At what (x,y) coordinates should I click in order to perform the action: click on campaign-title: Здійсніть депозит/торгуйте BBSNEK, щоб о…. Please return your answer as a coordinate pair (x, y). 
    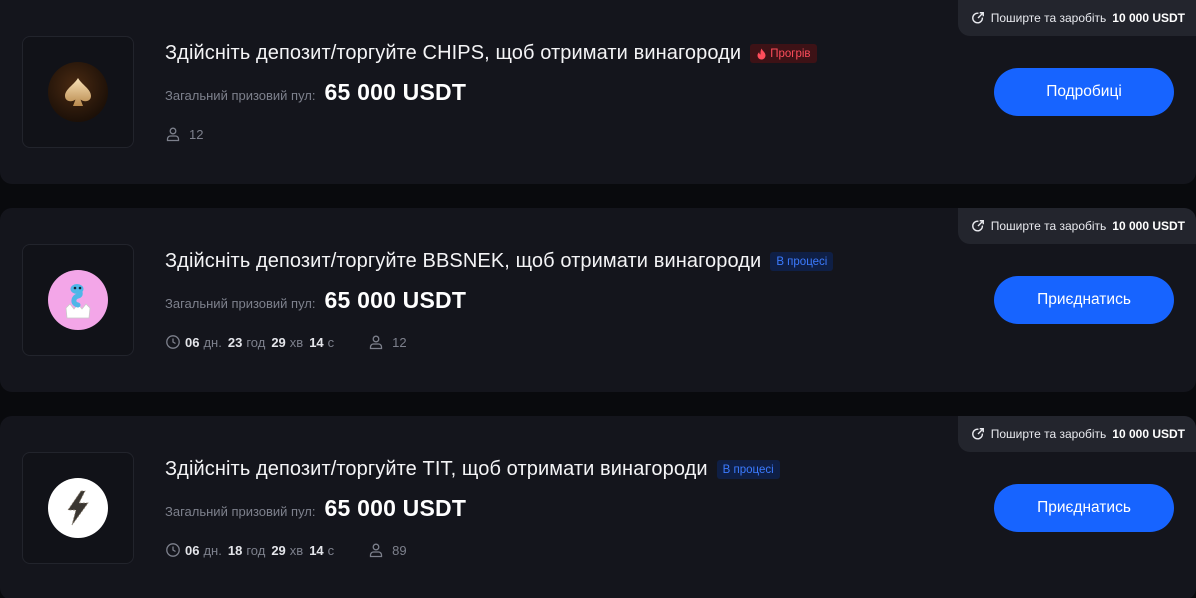
    Looking at the image, I should click on (463, 261).